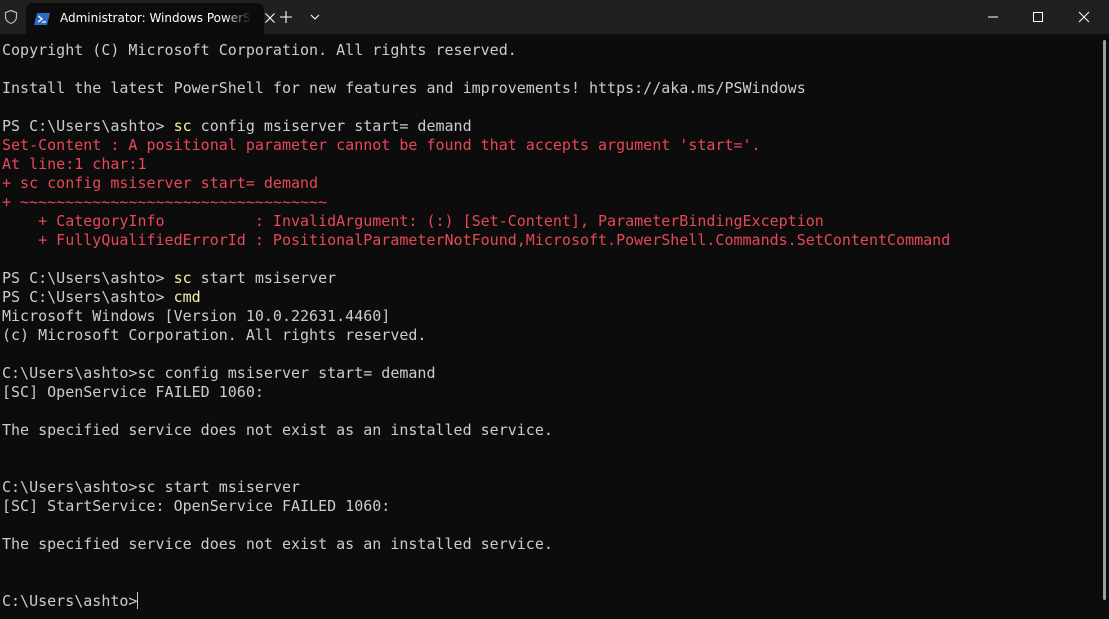 The width and height of the screenshot is (1109, 619). What do you see at coordinates (550, 278) in the screenshot?
I see `terminal-line: PS C:\Users\ashto> sc start msiserver` at bounding box center [550, 278].